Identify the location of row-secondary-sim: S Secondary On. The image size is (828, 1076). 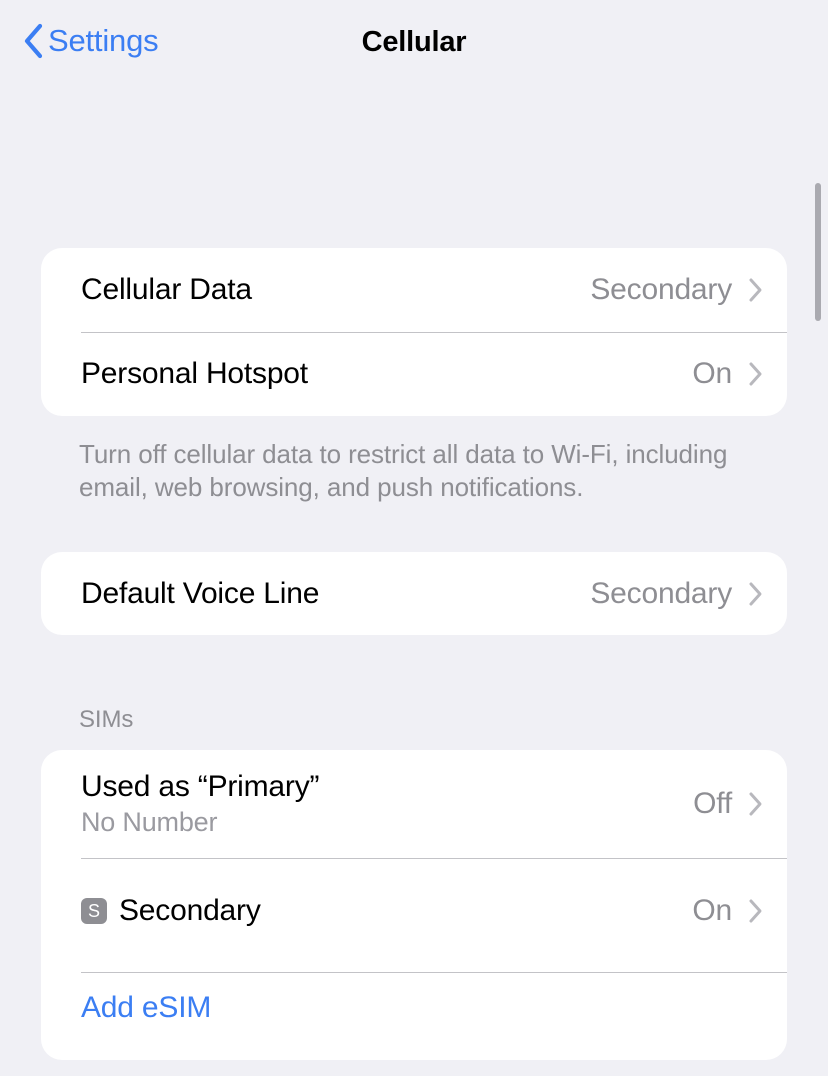
(414, 911).